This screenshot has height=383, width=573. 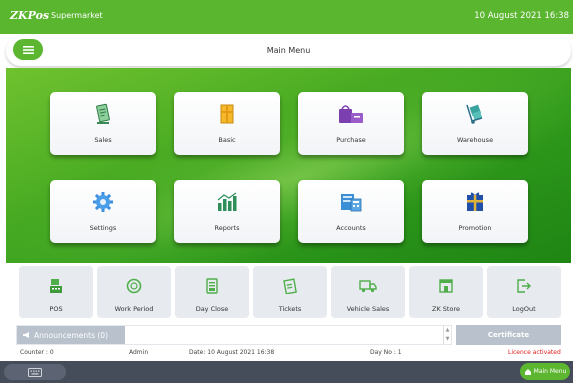 What do you see at coordinates (212, 309) in the screenshot?
I see `quick-label: Day Close` at bounding box center [212, 309].